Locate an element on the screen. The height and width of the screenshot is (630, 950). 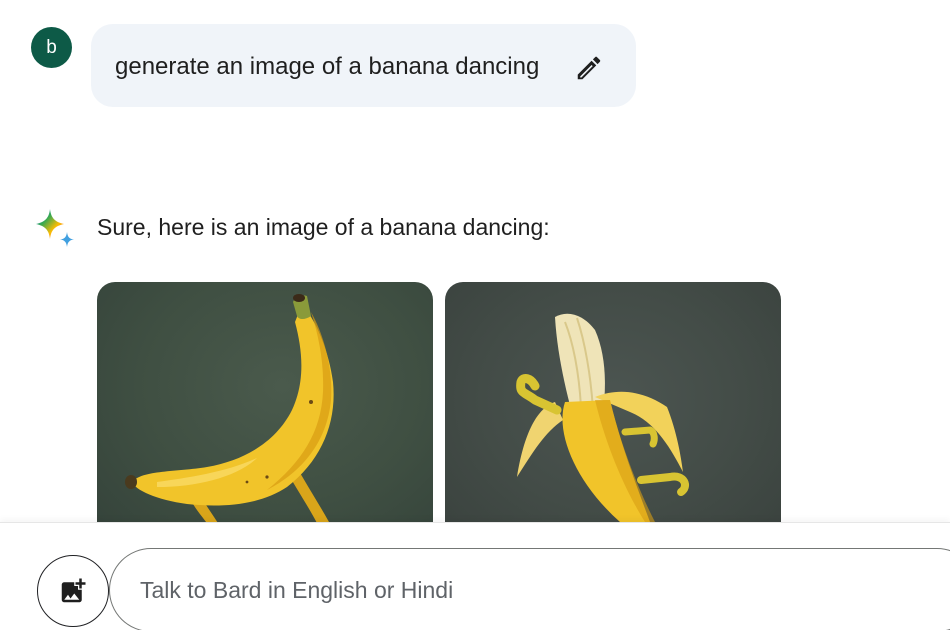
banana-illustration is located at coordinates (229, 413).